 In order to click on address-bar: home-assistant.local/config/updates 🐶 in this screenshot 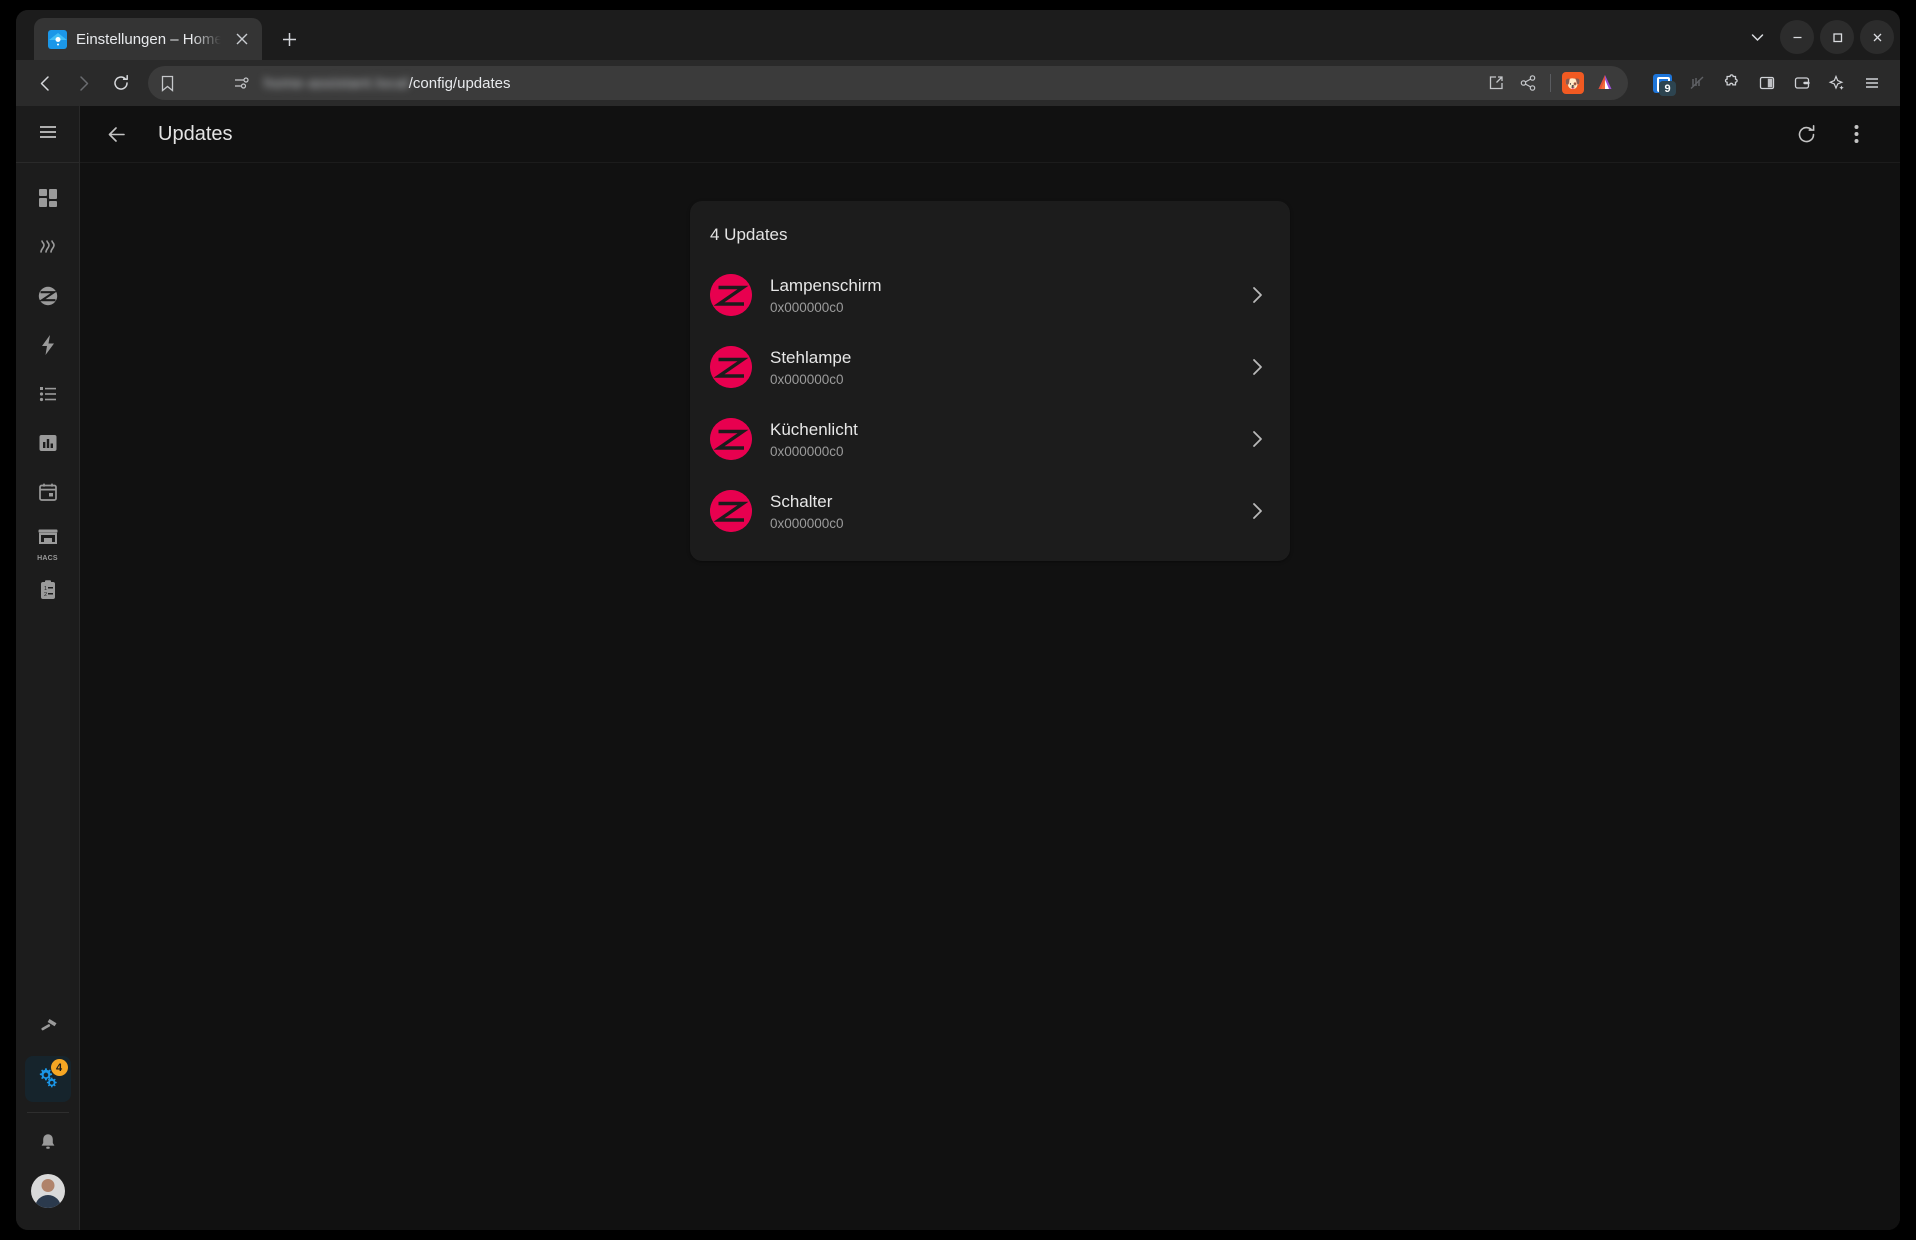, I will do `click(888, 83)`.